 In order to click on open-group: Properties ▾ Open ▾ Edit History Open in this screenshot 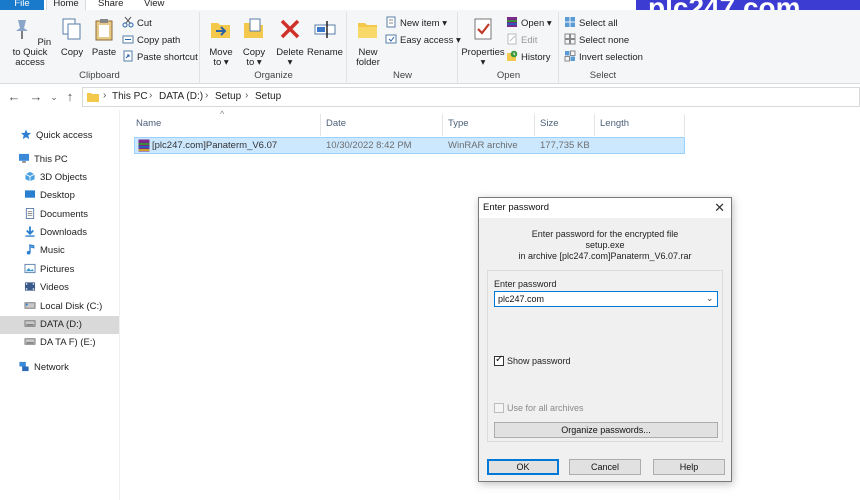, I will do `click(509, 48)`.